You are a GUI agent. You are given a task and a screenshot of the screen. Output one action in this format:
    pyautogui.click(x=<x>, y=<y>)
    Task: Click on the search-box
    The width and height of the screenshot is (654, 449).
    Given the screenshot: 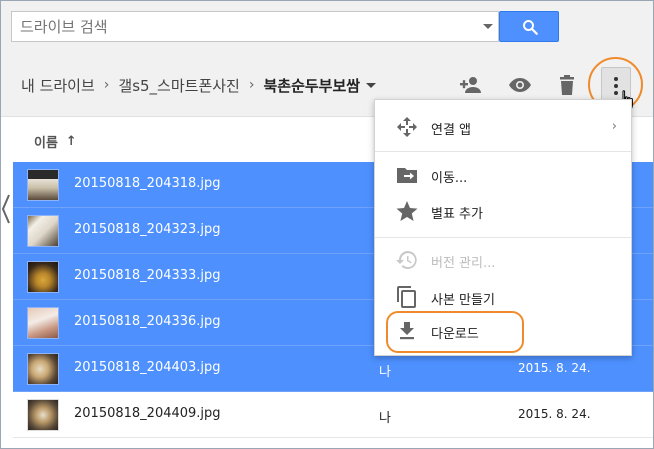 What is the action you would take?
    pyautogui.click(x=255, y=26)
    